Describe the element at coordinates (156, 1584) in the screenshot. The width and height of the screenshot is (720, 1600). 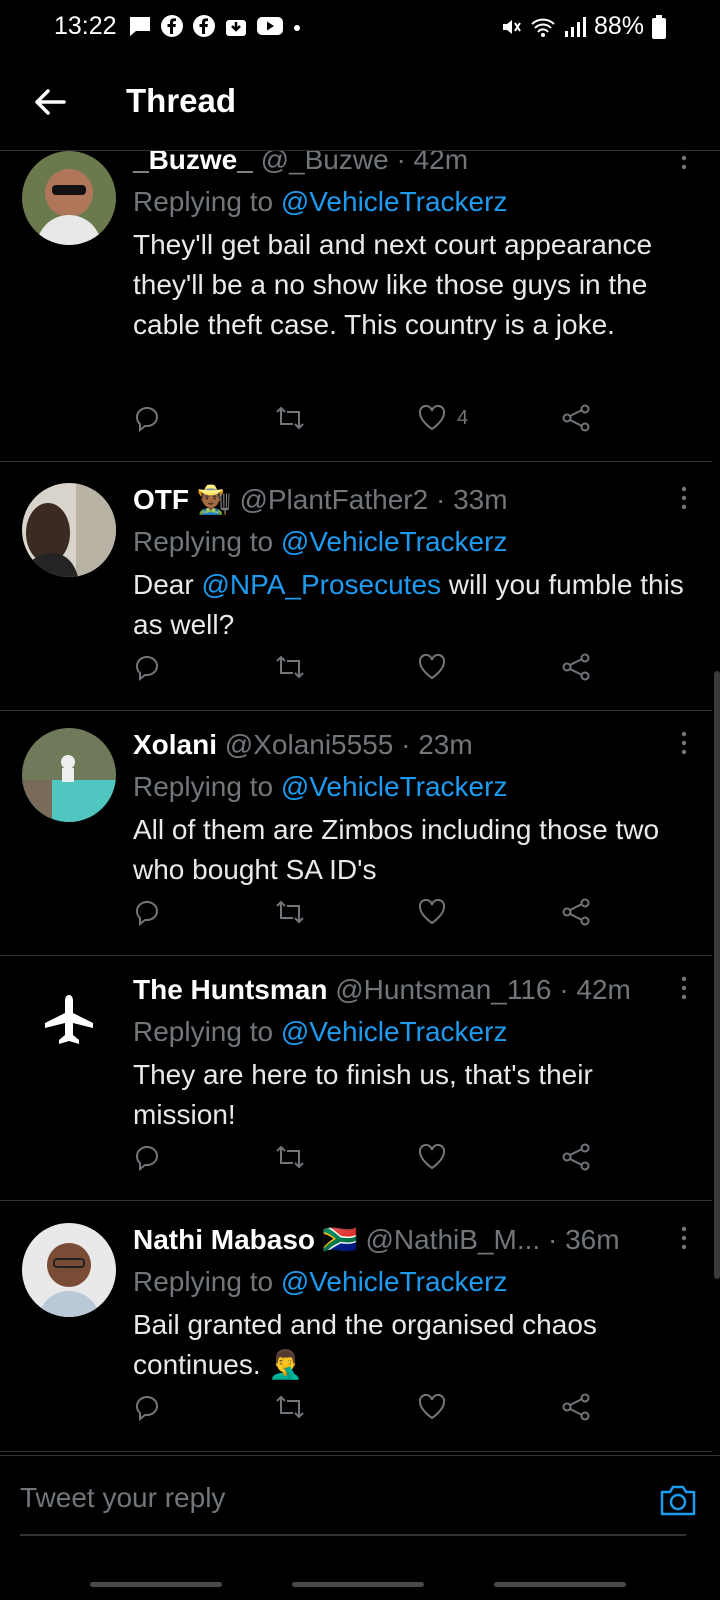
I see `nav-recents` at that location.